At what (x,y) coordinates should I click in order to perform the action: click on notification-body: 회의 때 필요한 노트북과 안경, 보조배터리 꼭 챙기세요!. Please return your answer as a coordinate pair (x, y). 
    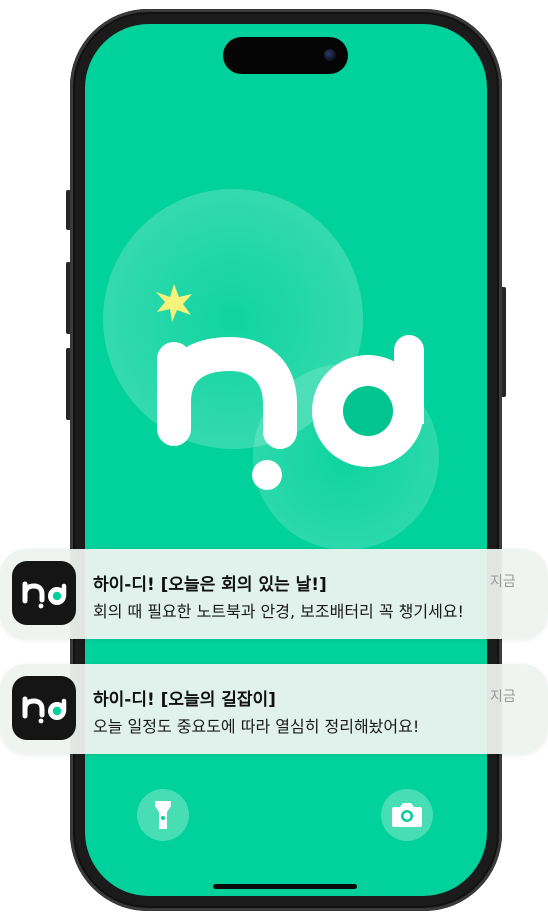
    Looking at the image, I should click on (278, 611).